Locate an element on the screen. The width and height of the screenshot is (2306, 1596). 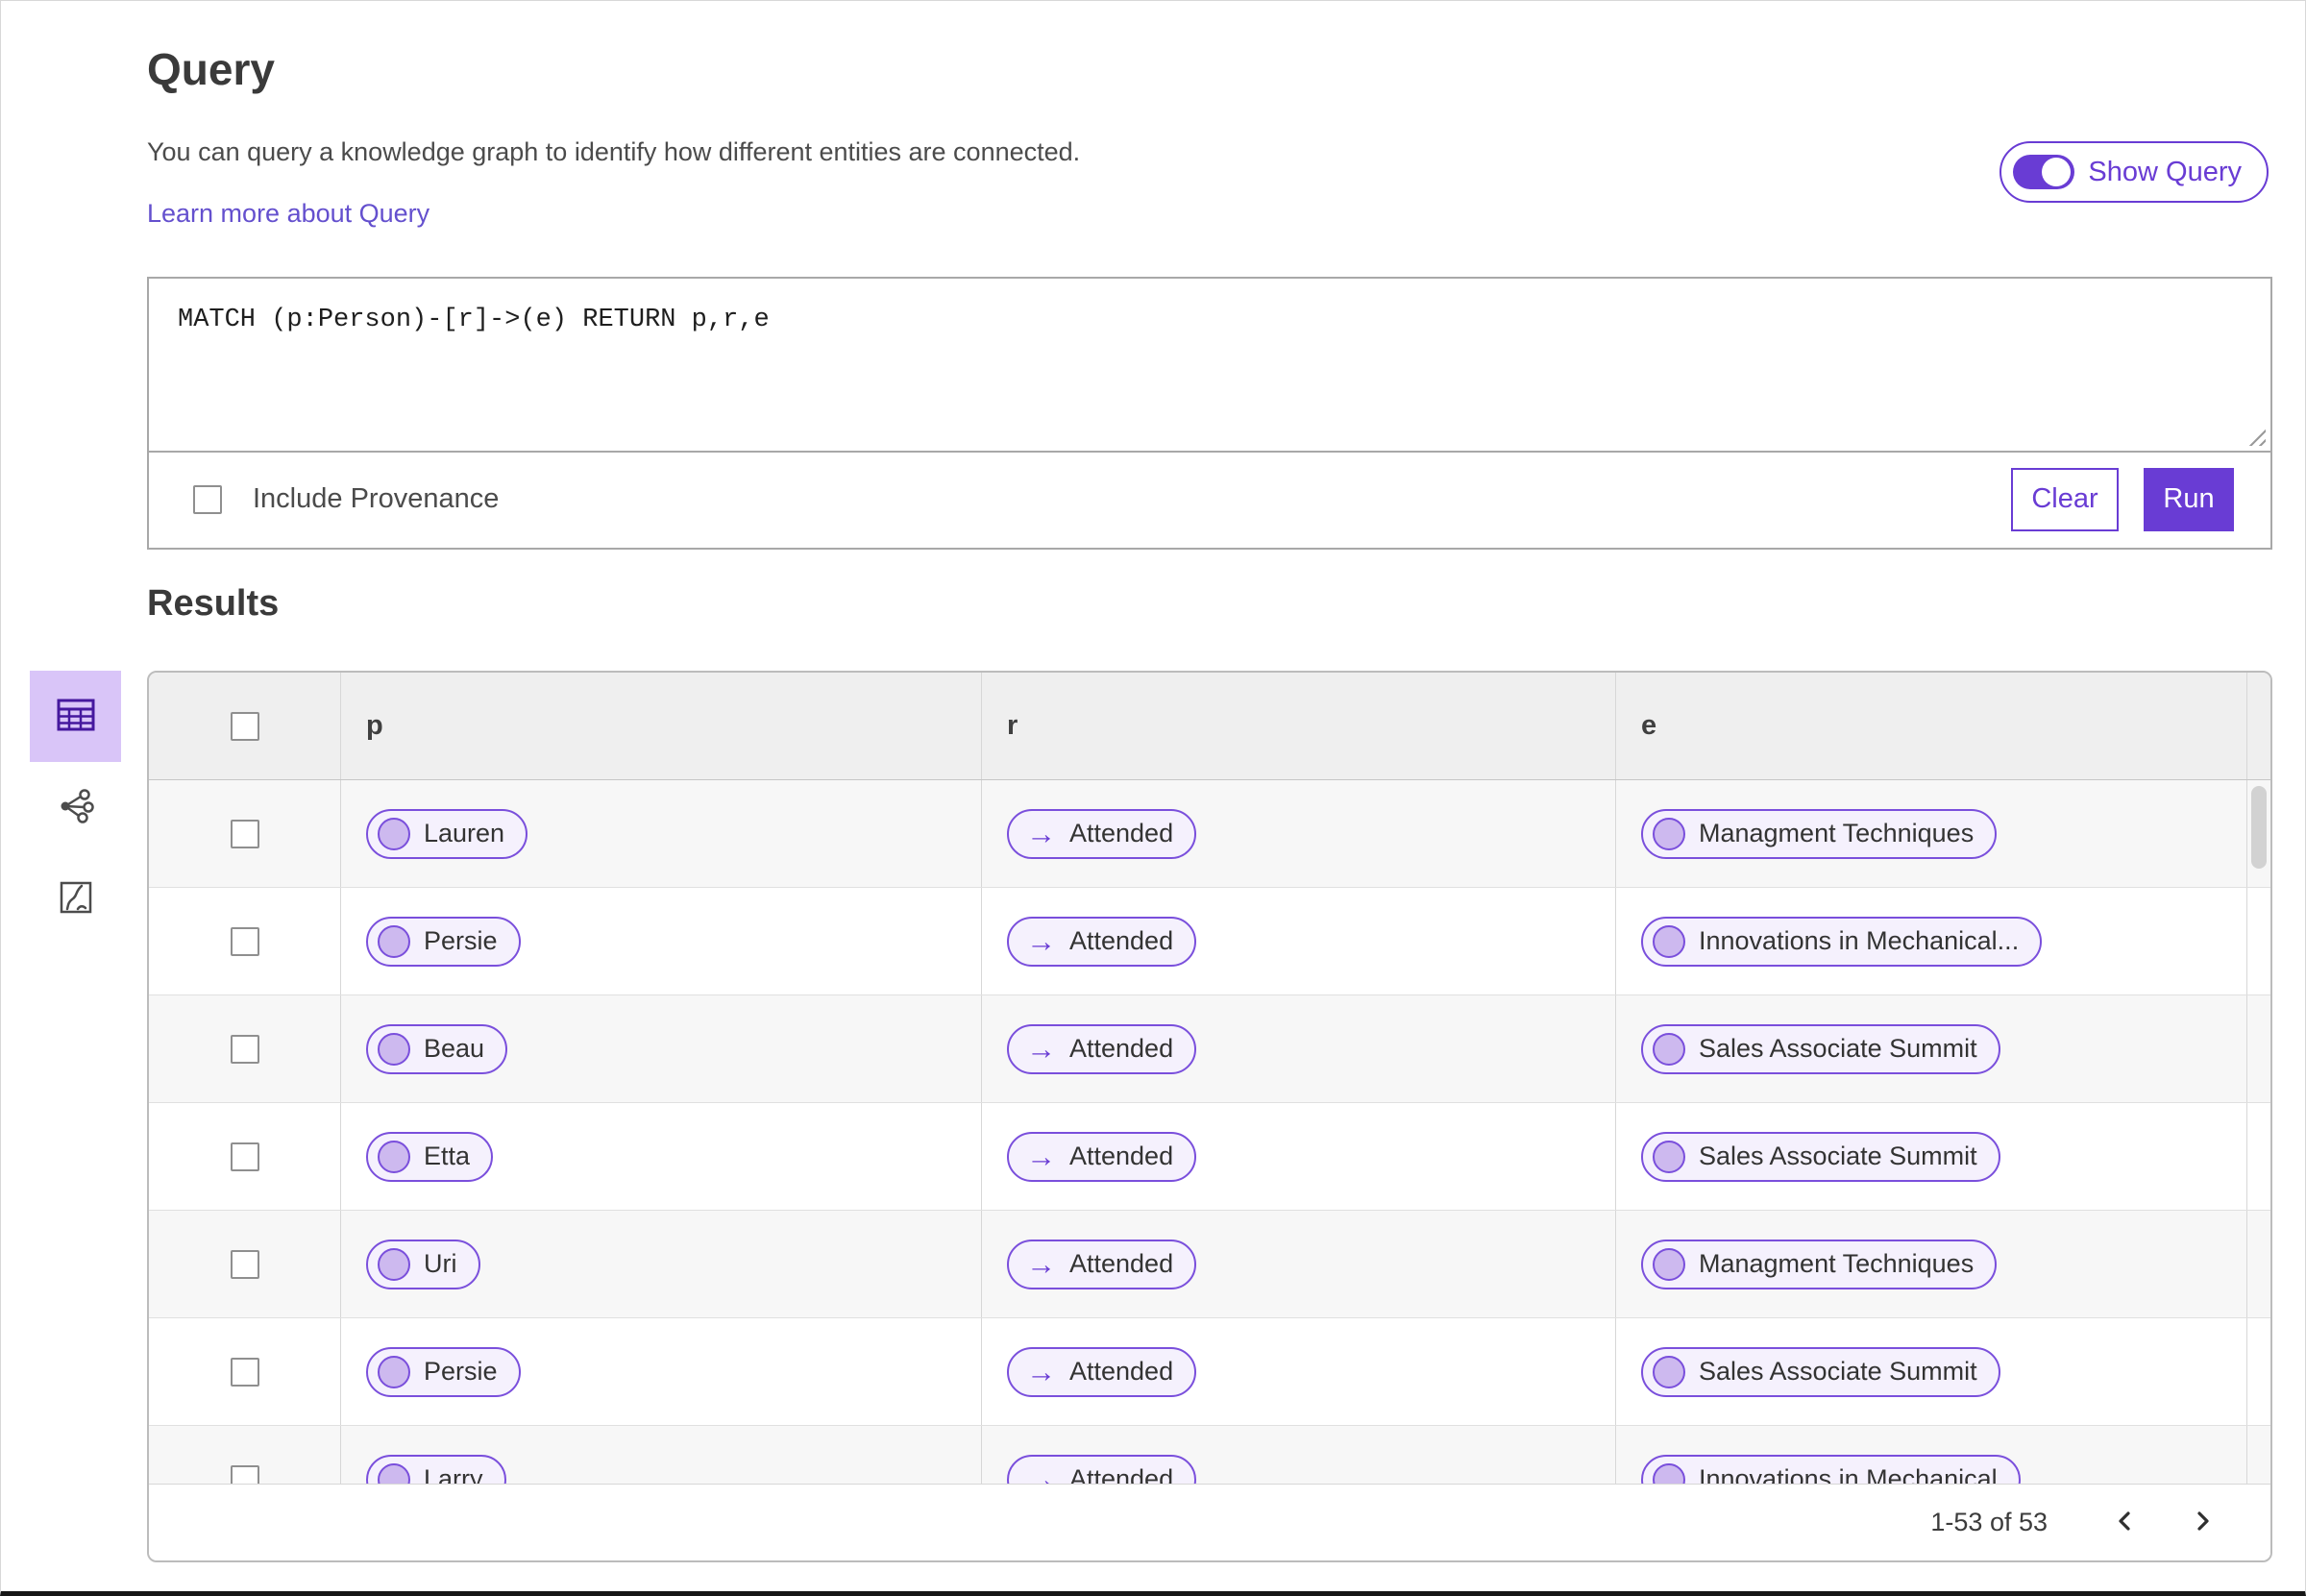
results-title: Results is located at coordinates (213, 603).